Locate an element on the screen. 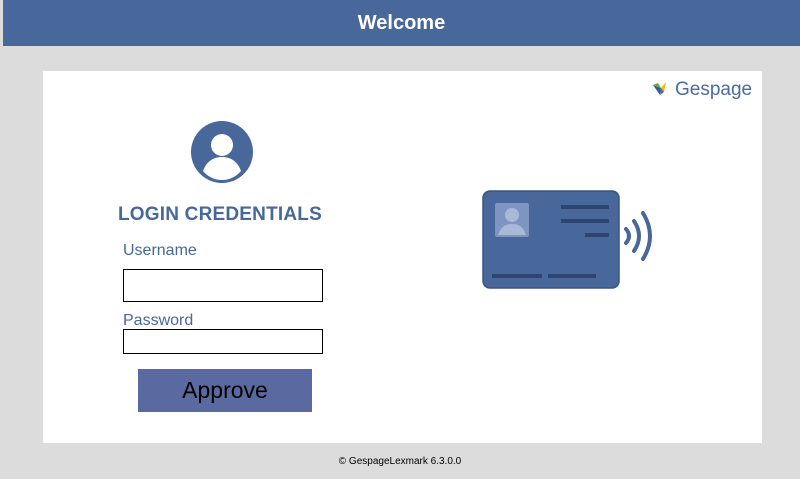  password-field is located at coordinates (223, 341).